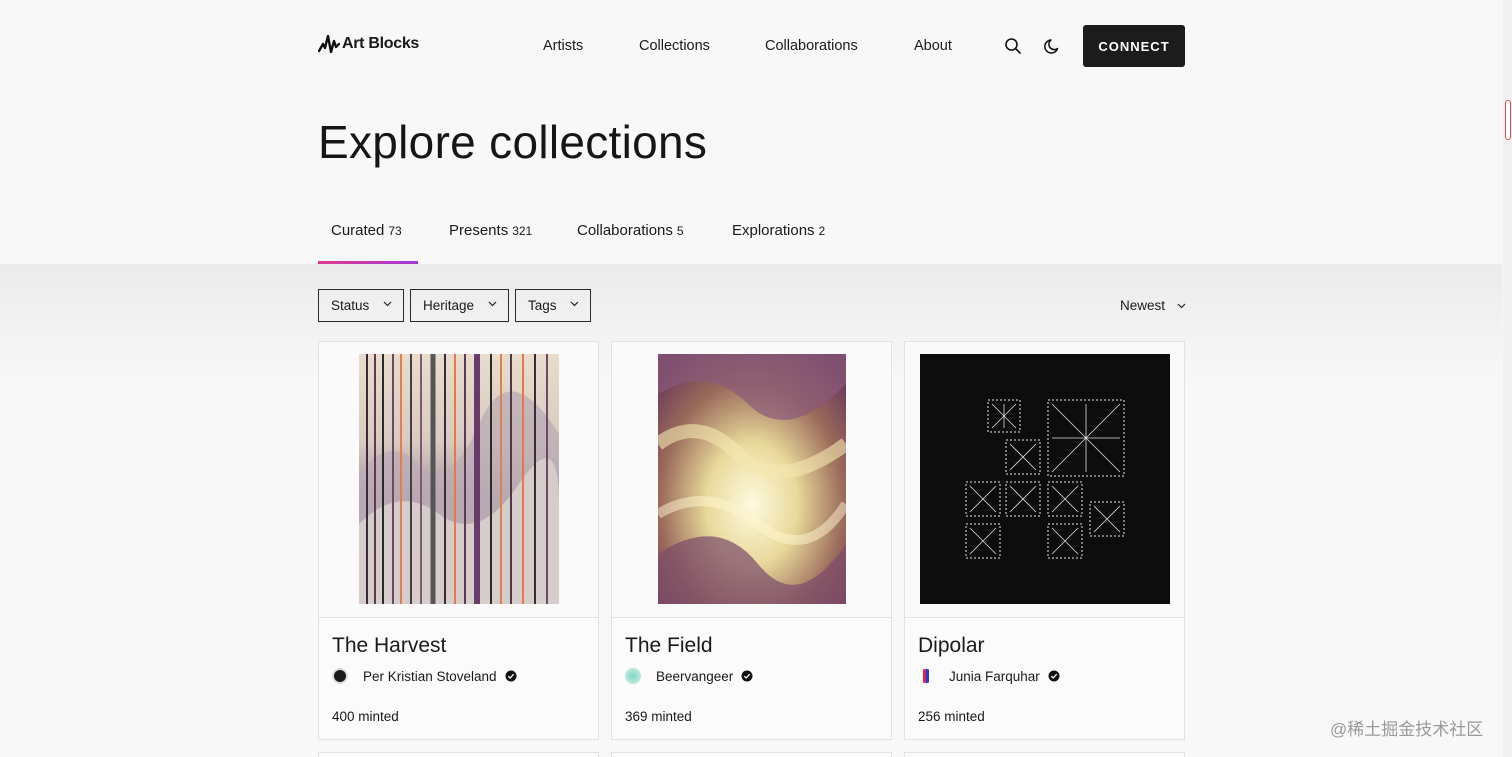  I want to click on tab-collaborations: Collaborations 5, so click(630, 243).